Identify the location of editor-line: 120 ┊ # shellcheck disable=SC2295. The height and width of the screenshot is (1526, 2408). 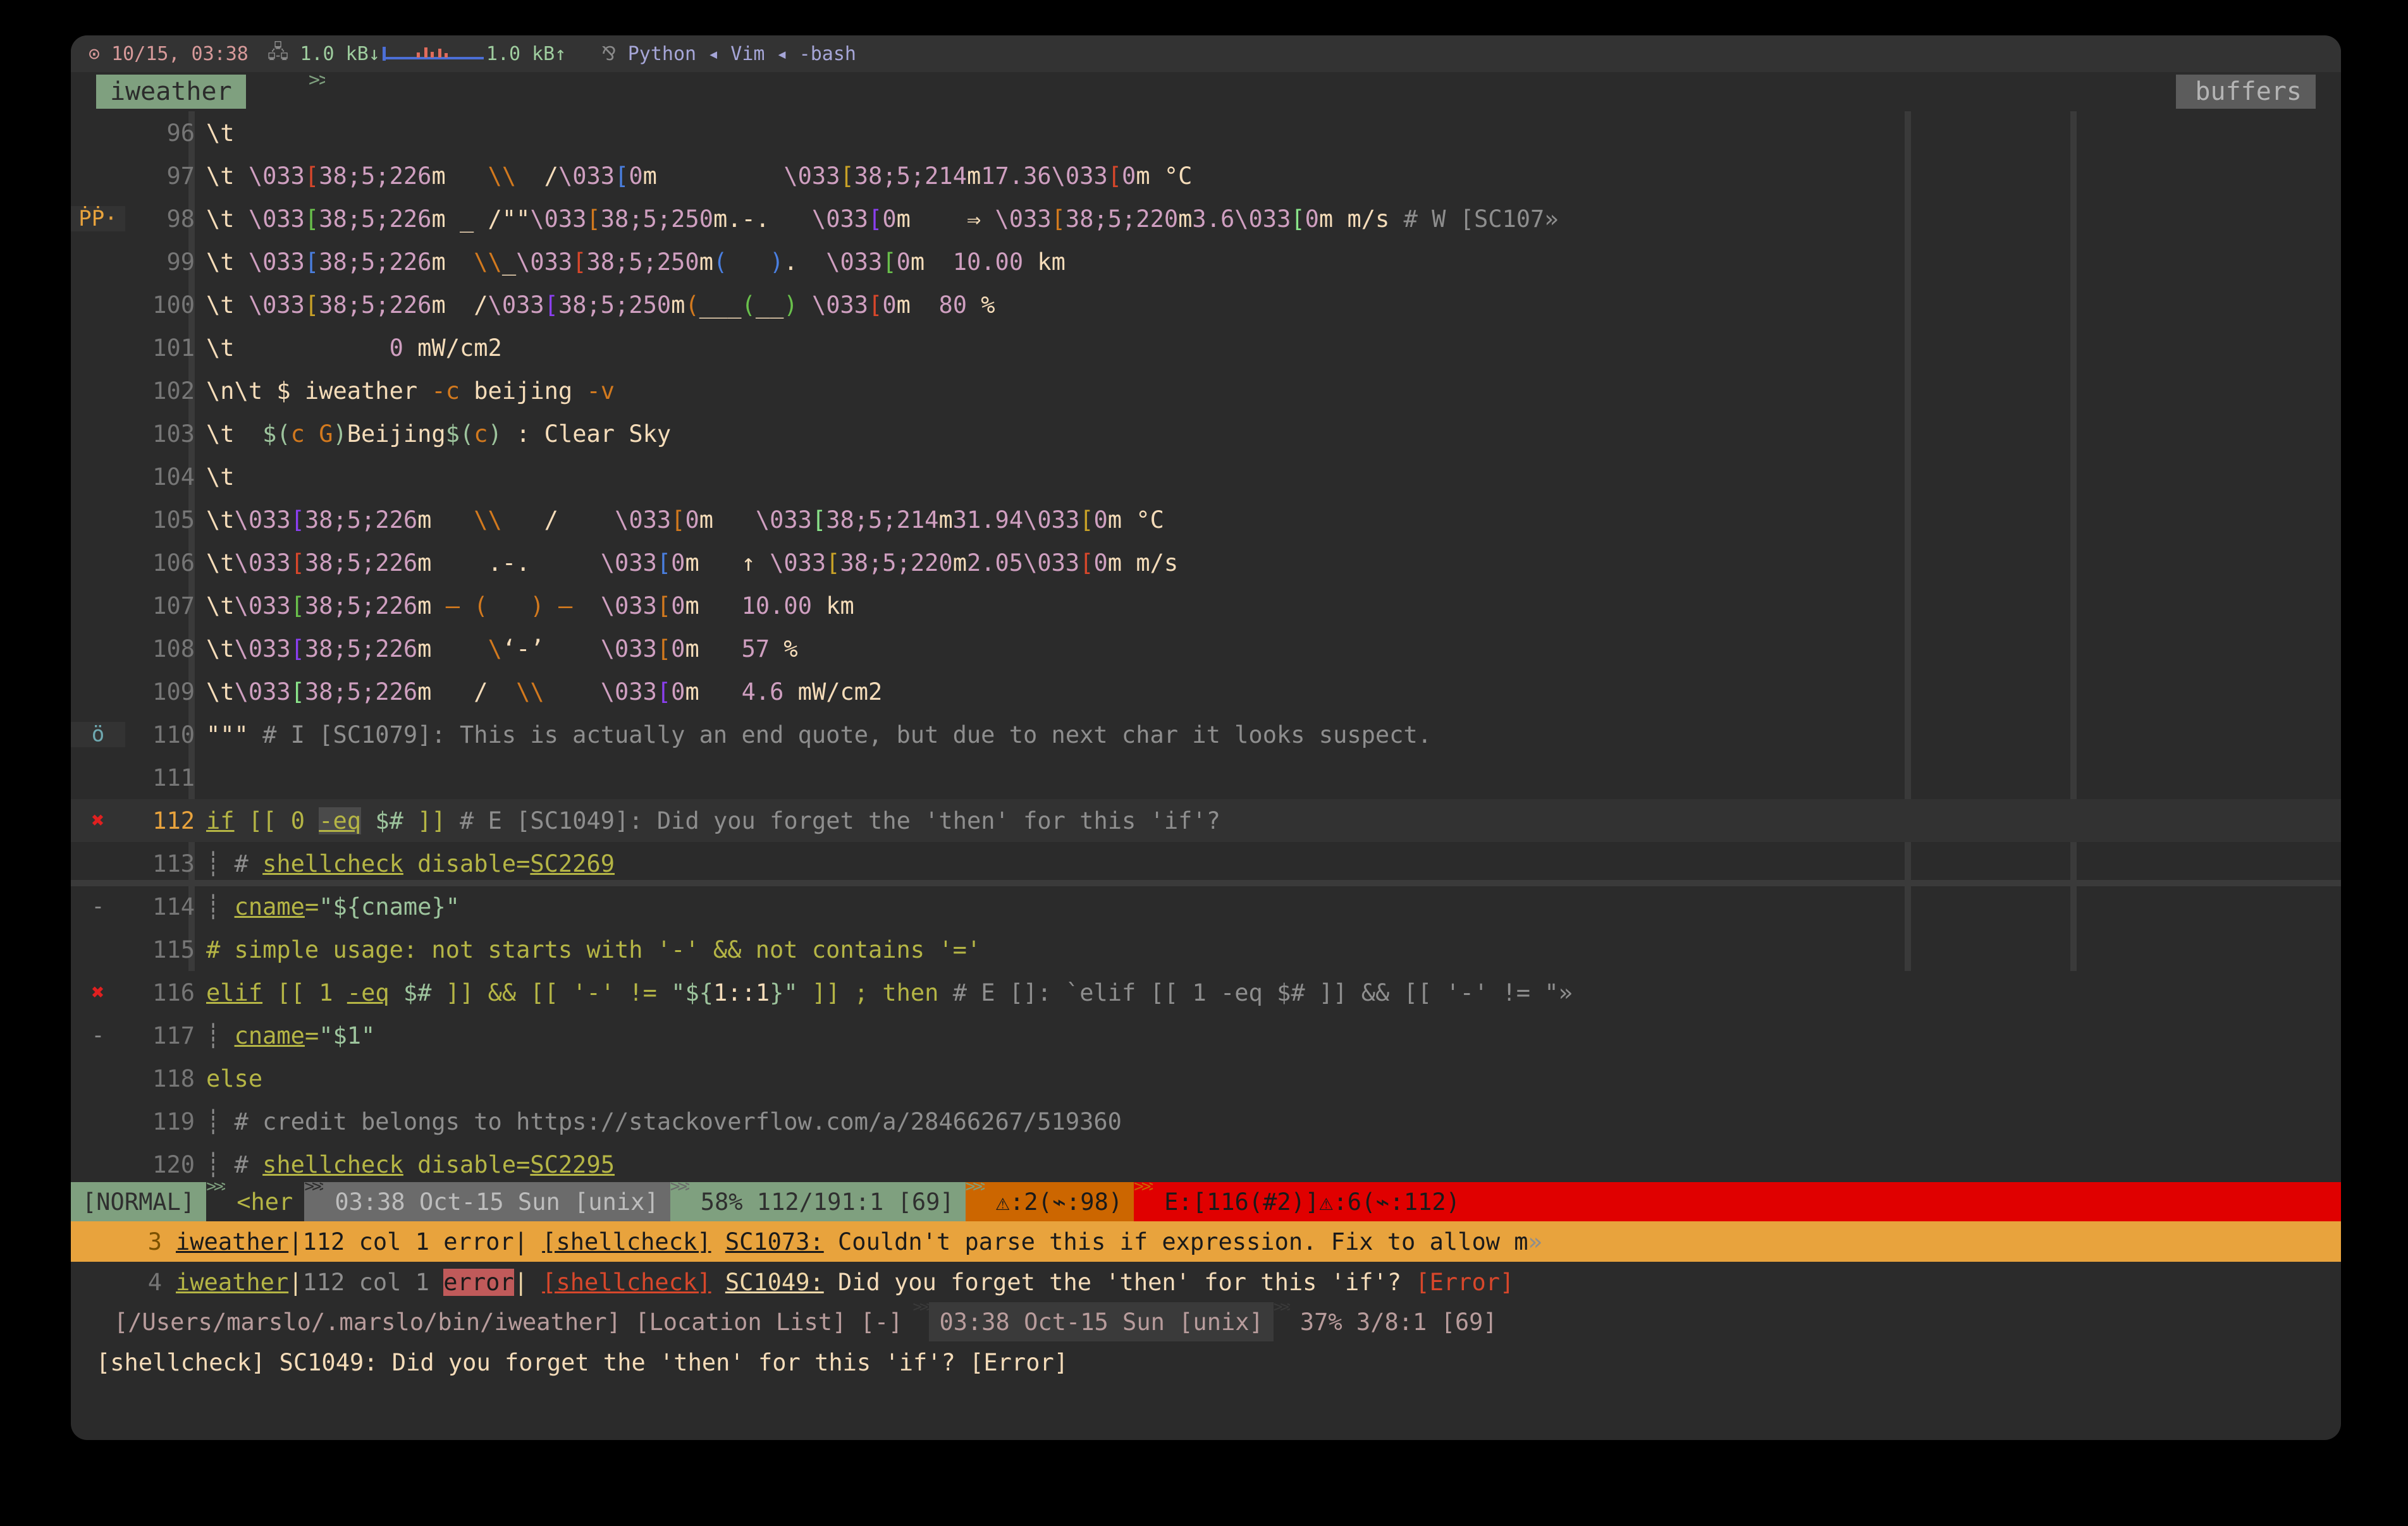
(1206, 1162).